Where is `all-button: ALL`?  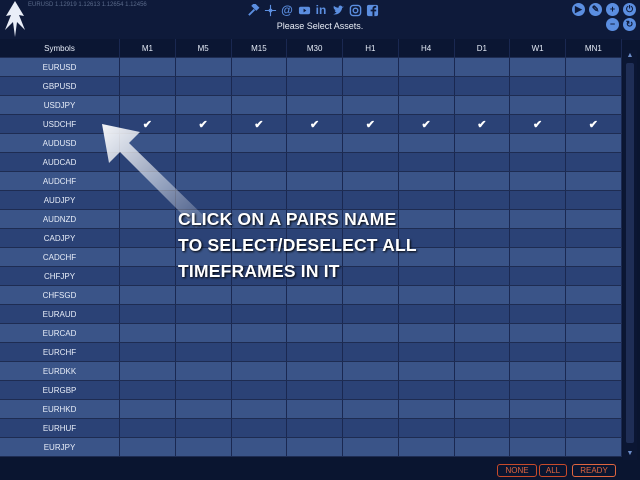
all-button: ALL is located at coordinates (553, 470).